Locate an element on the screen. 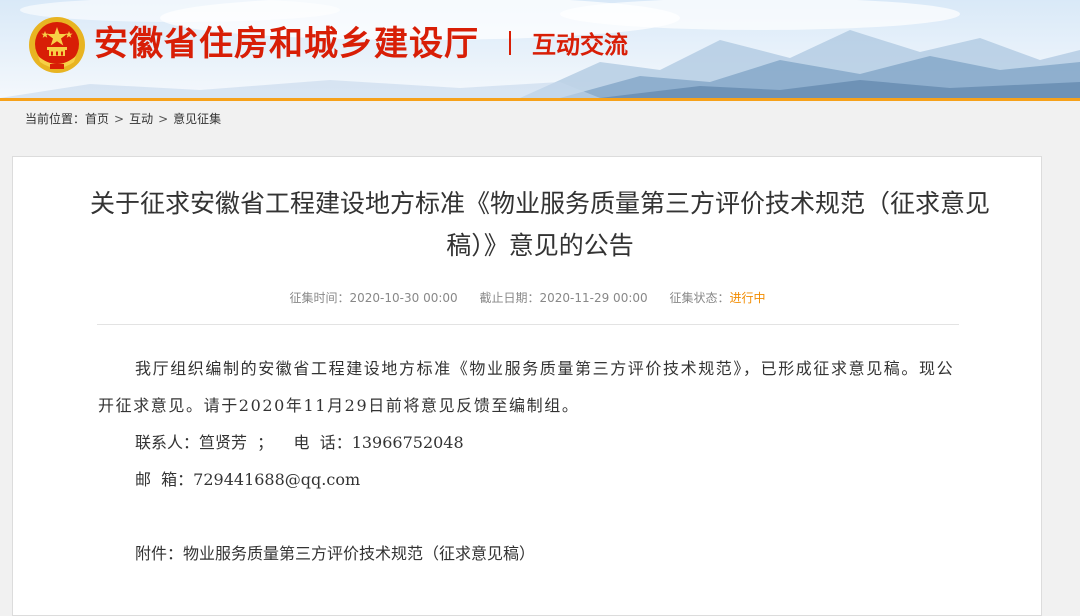  collection-status: 征集状态：进行中 is located at coordinates (717, 298).